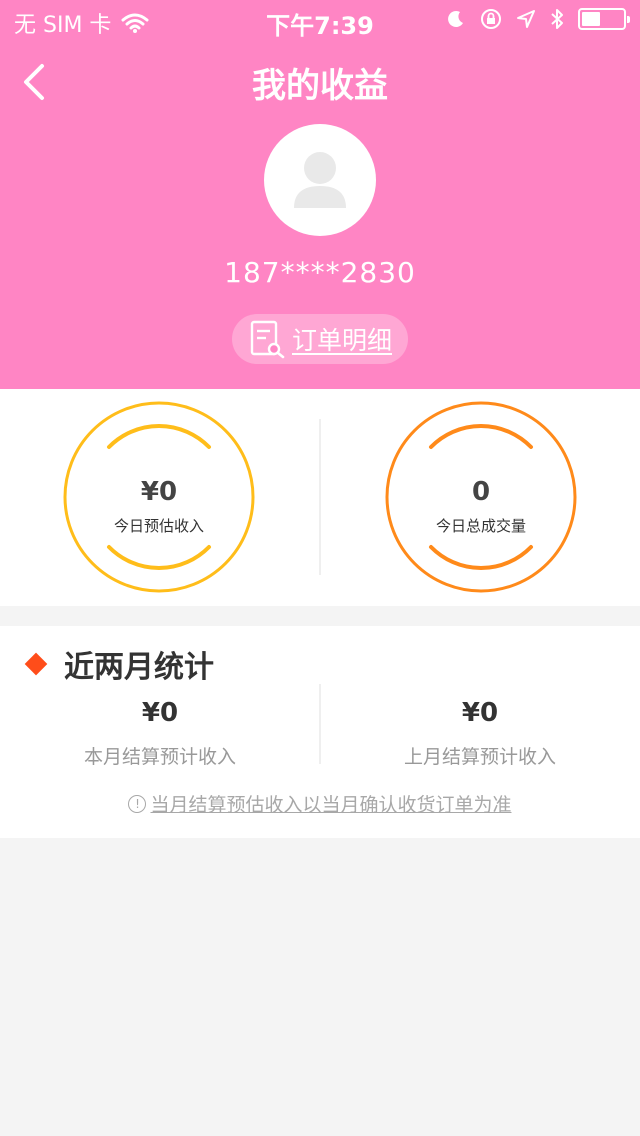 The image size is (640, 1136). Describe the element at coordinates (160, 733) in the screenshot. I see `this-month-stat: ¥0 本月结算预计收入` at that location.